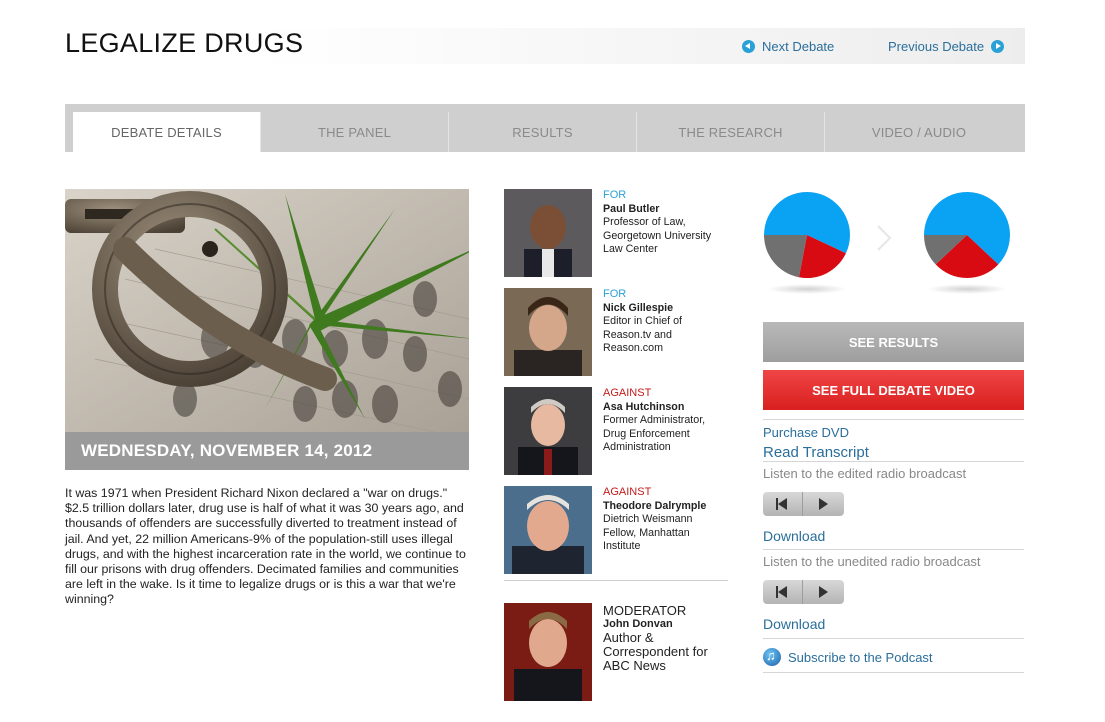 This screenshot has width=1105, height=722. What do you see at coordinates (648, 519) in the screenshot?
I see `panelist-role: Dietrich Weismann` at bounding box center [648, 519].